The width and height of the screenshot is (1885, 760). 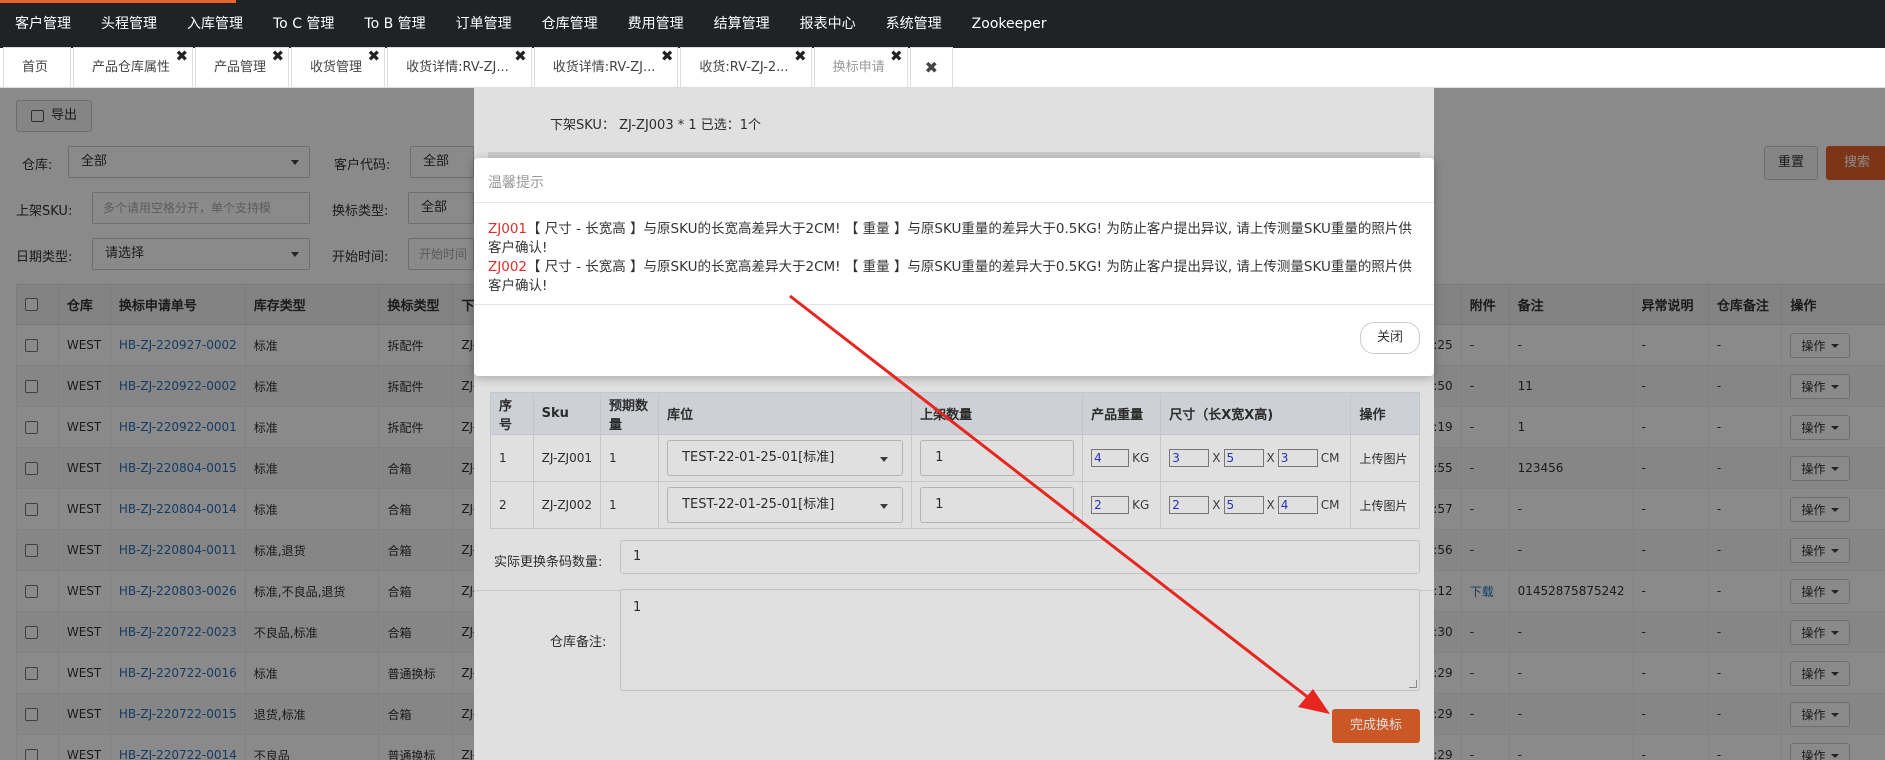 I want to click on warning-sku: ZJ002, so click(x=507, y=267).